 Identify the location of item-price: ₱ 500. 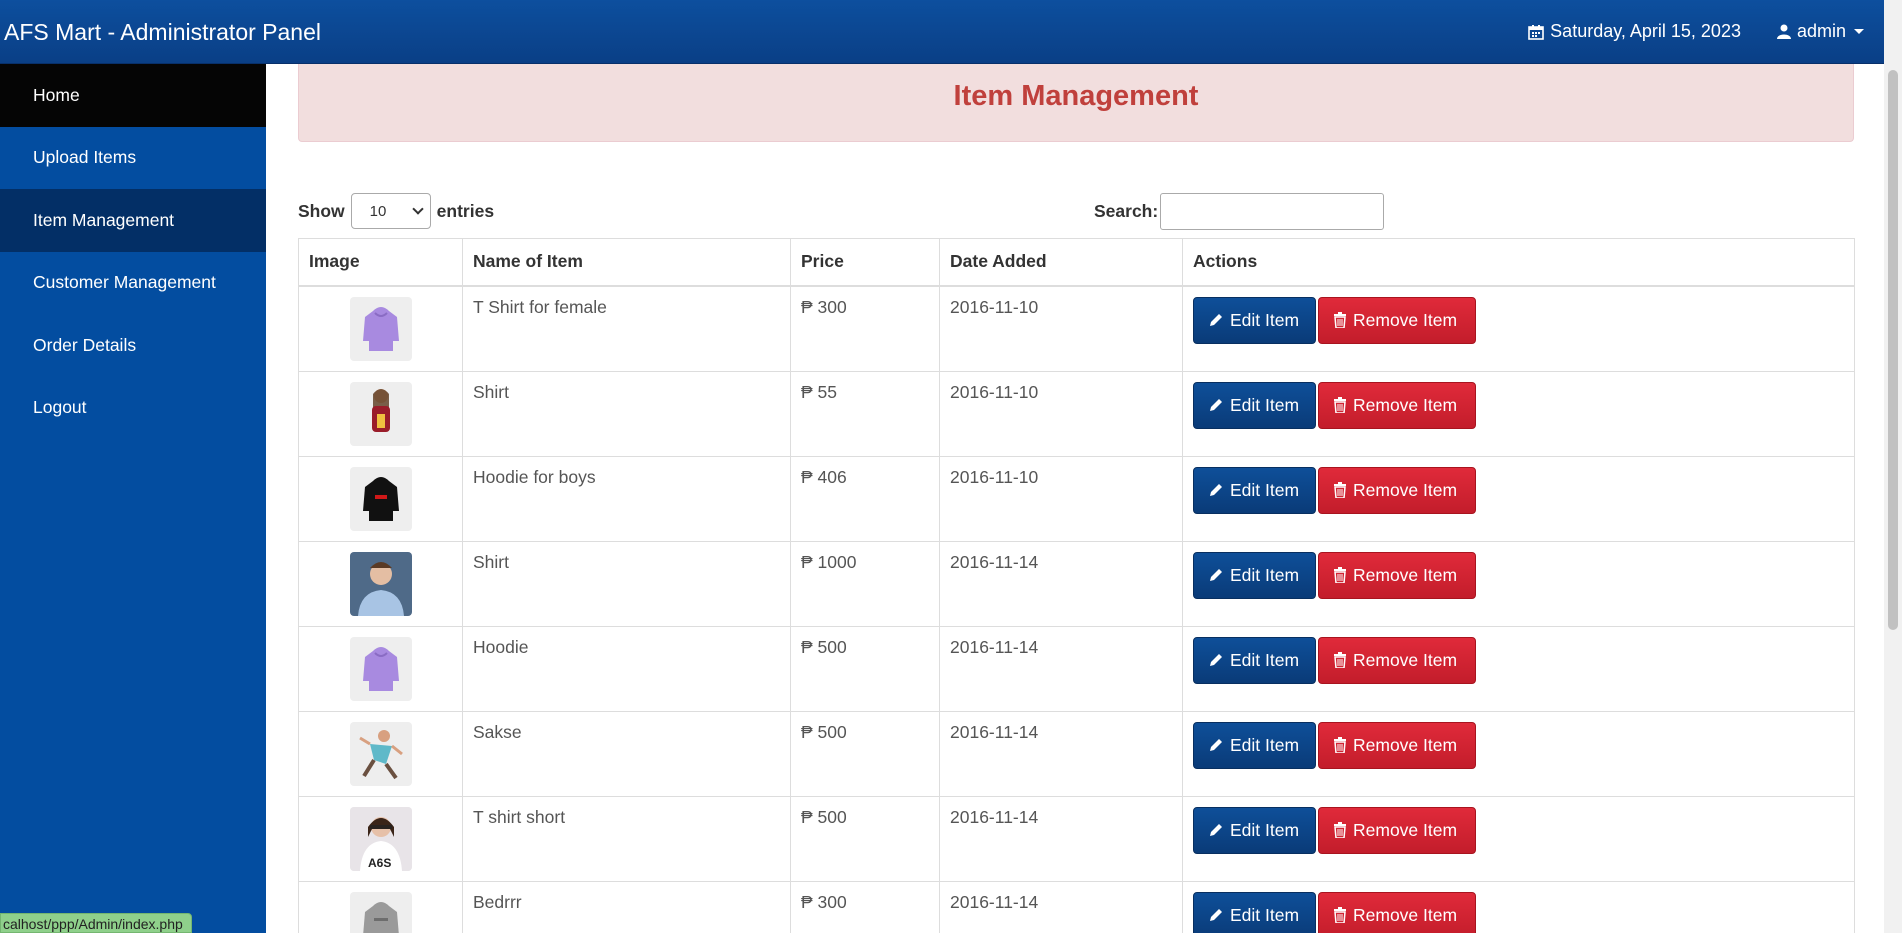
(865, 753).